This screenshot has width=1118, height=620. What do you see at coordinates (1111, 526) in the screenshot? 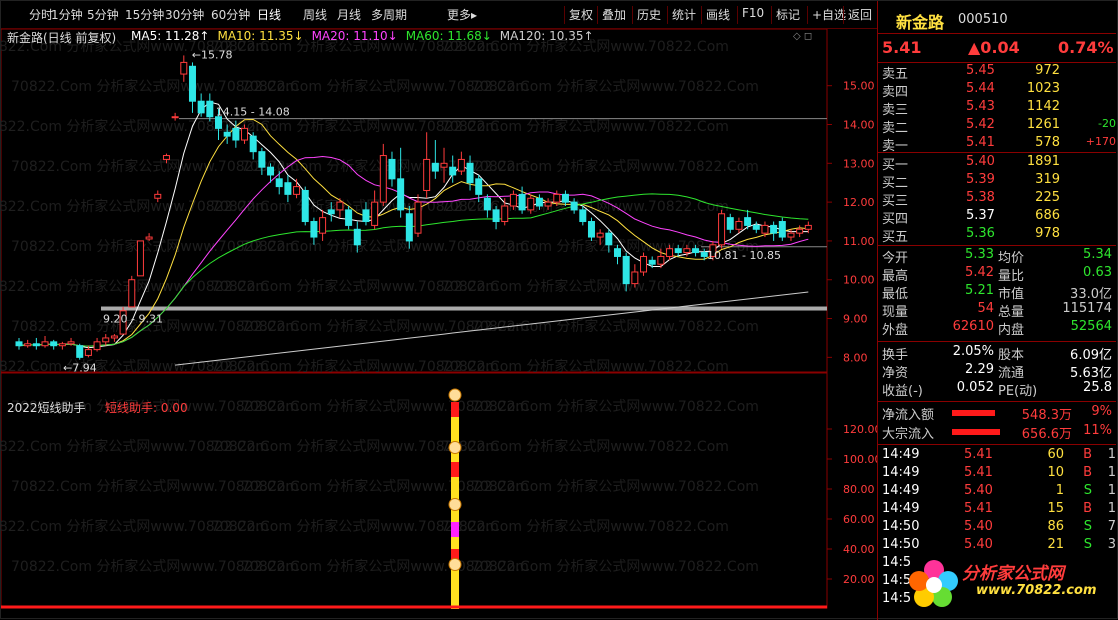
I see `tick-count: 7` at bounding box center [1111, 526].